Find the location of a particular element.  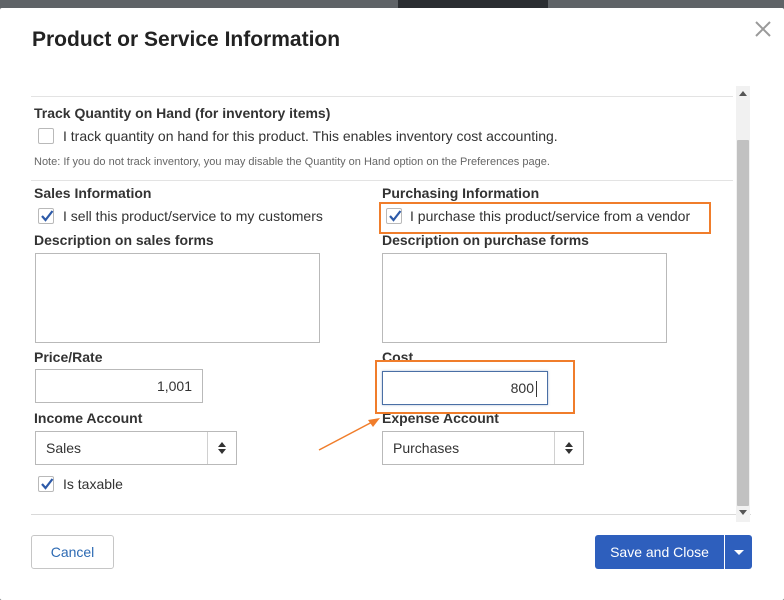

sales-description-label: Description on sales forms is located at coordinates (124, 240).